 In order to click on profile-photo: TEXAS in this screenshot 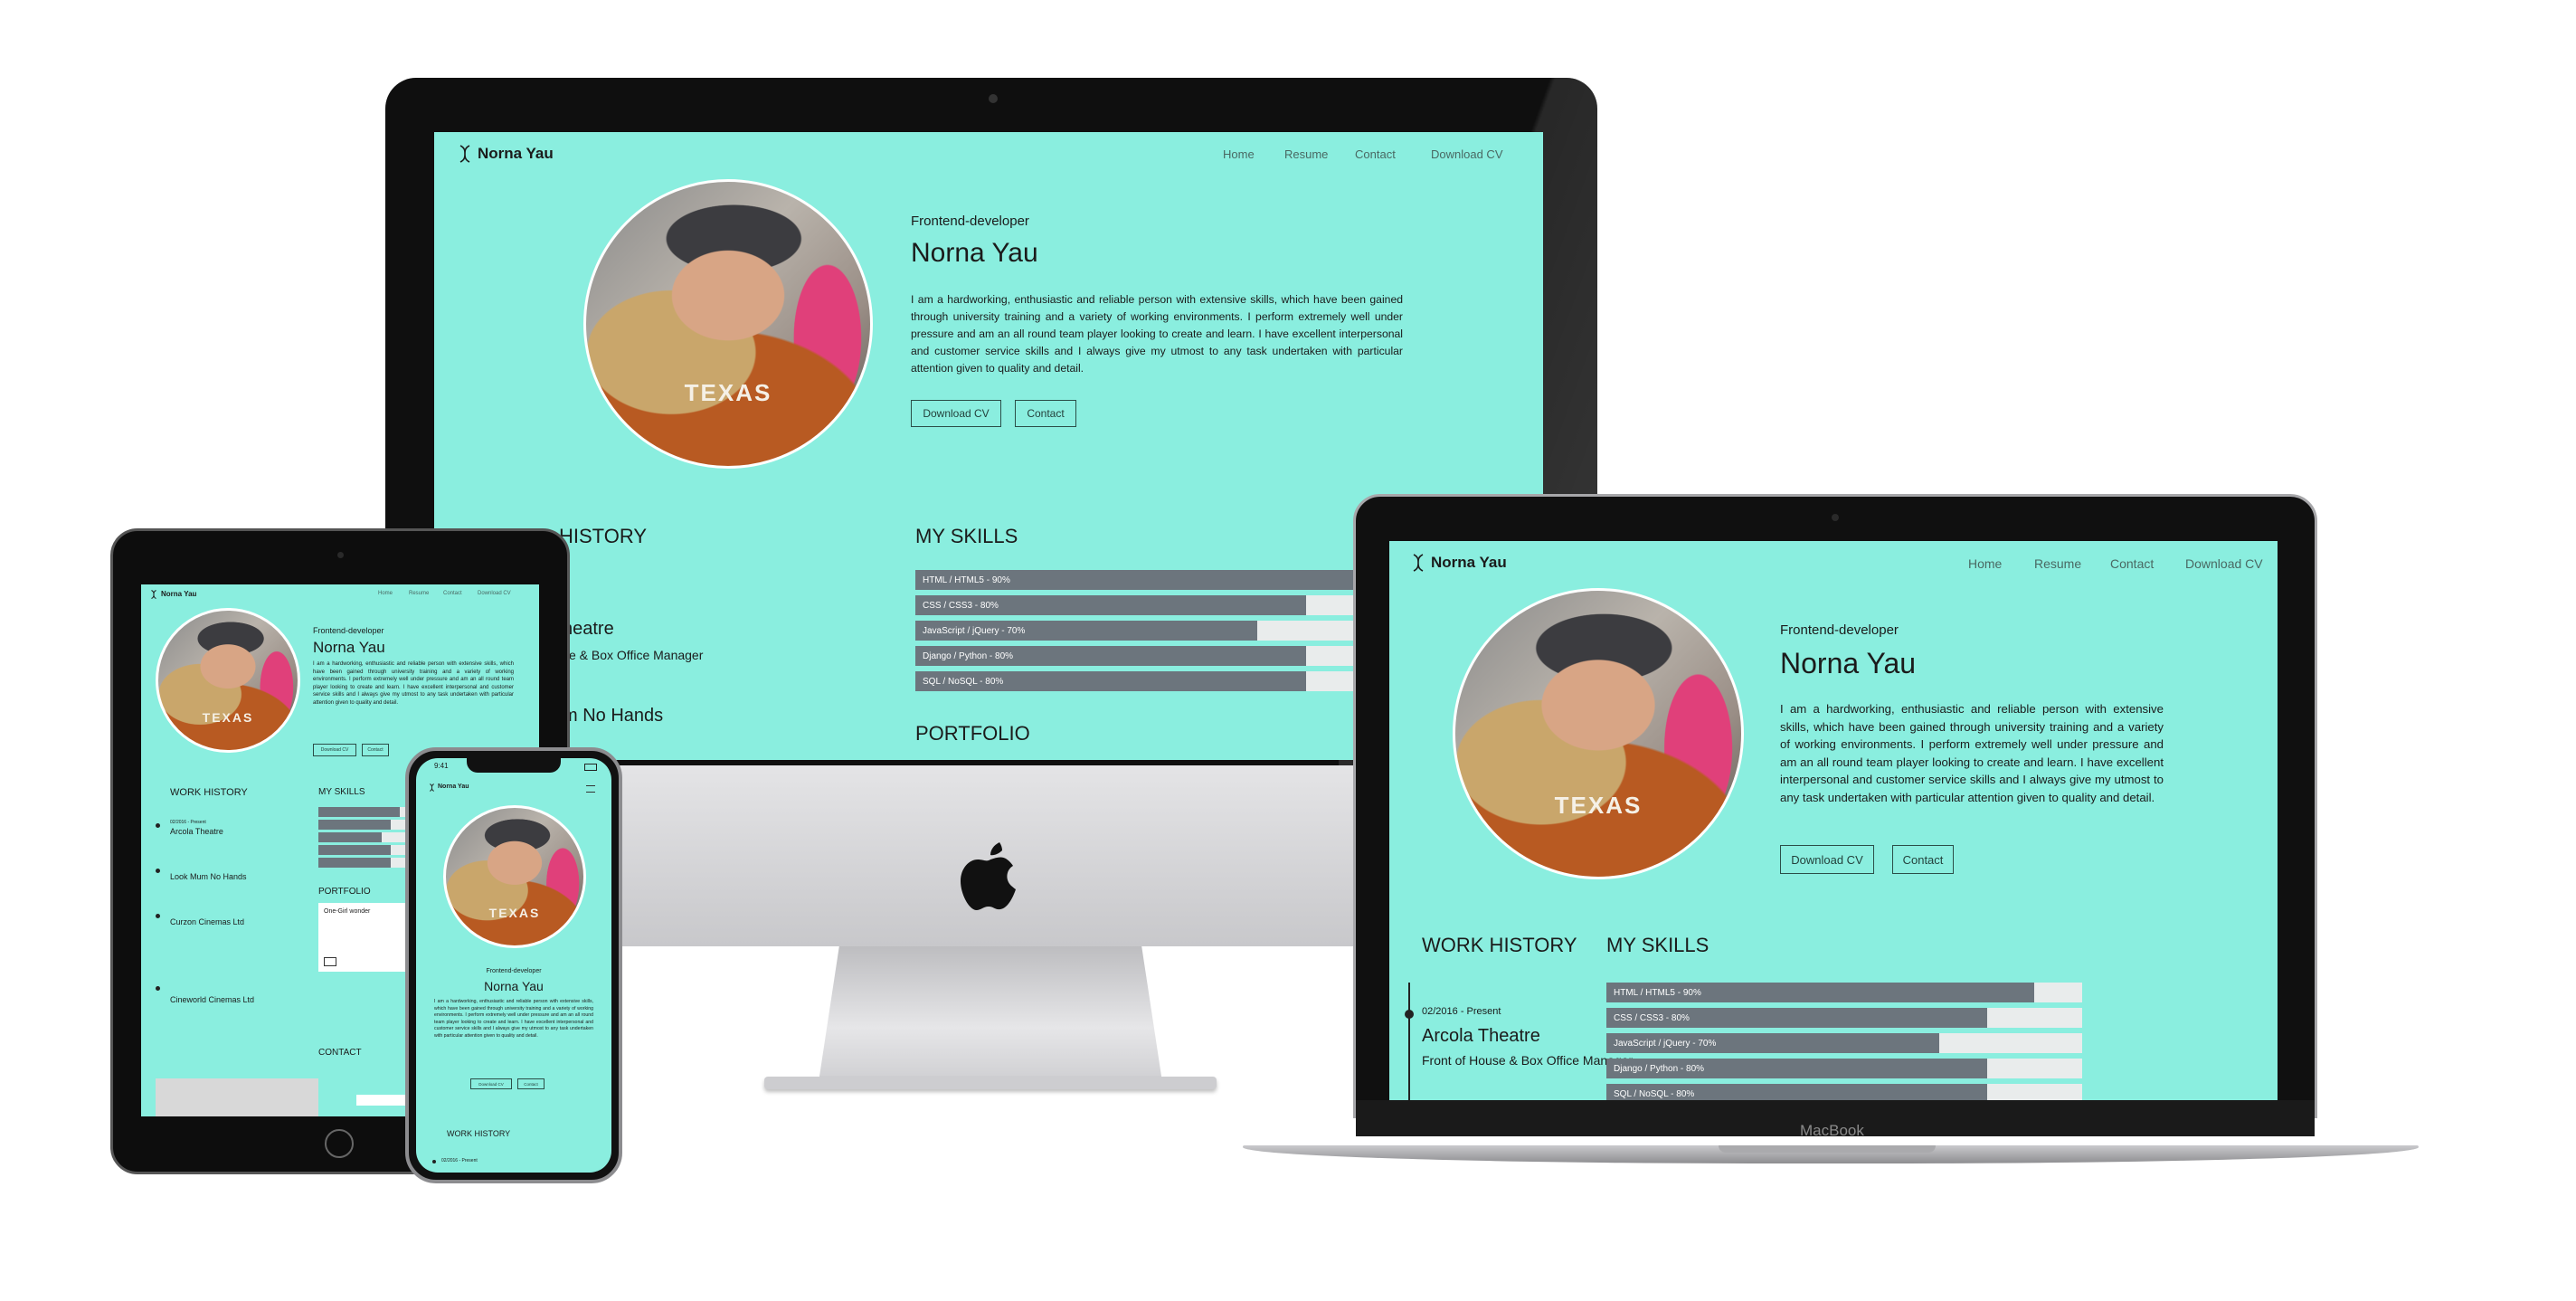, I will do `click(514, 876)`.